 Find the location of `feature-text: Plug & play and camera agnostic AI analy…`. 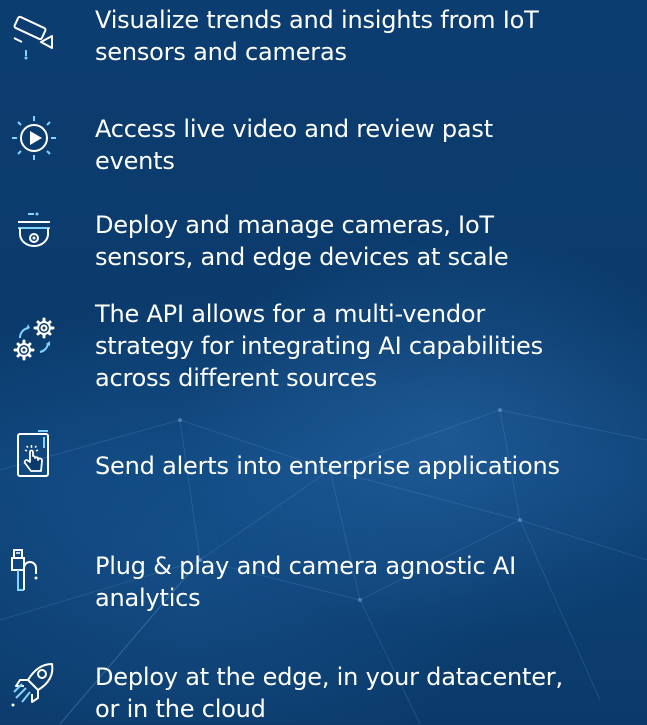

feature-text: Plug & play and camera agnostic AI analy… is located at coordinates (305, 582).